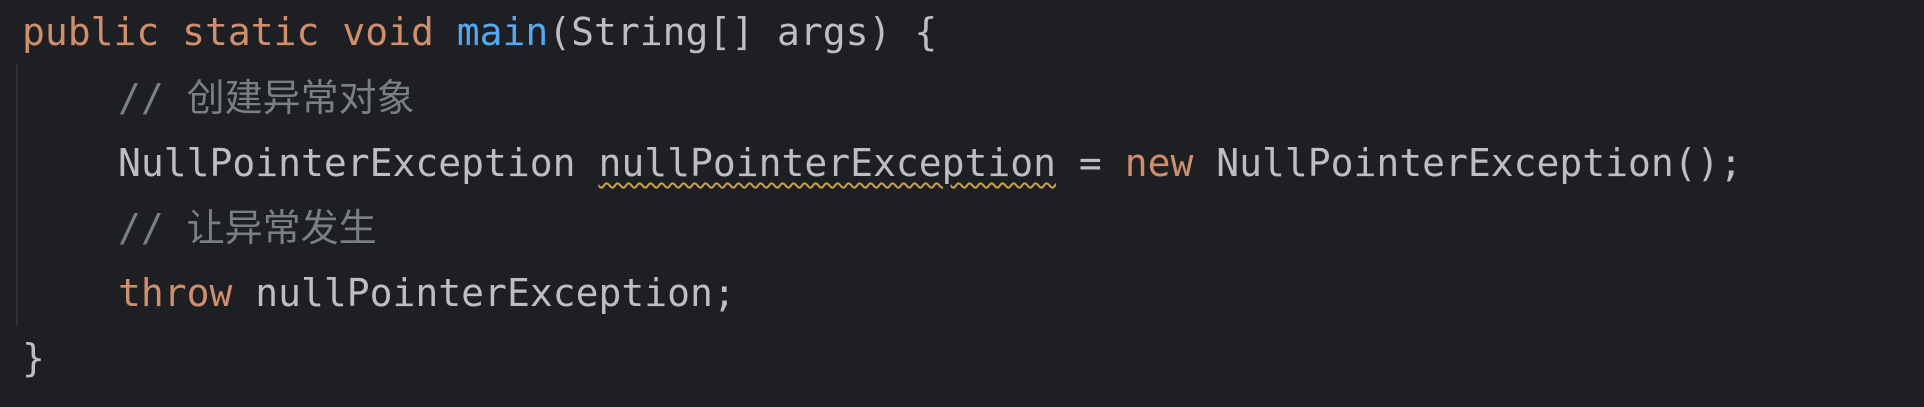 This screenshot has width=1924, height=407. I want to click on keyword-public: public, so click(91, 32).